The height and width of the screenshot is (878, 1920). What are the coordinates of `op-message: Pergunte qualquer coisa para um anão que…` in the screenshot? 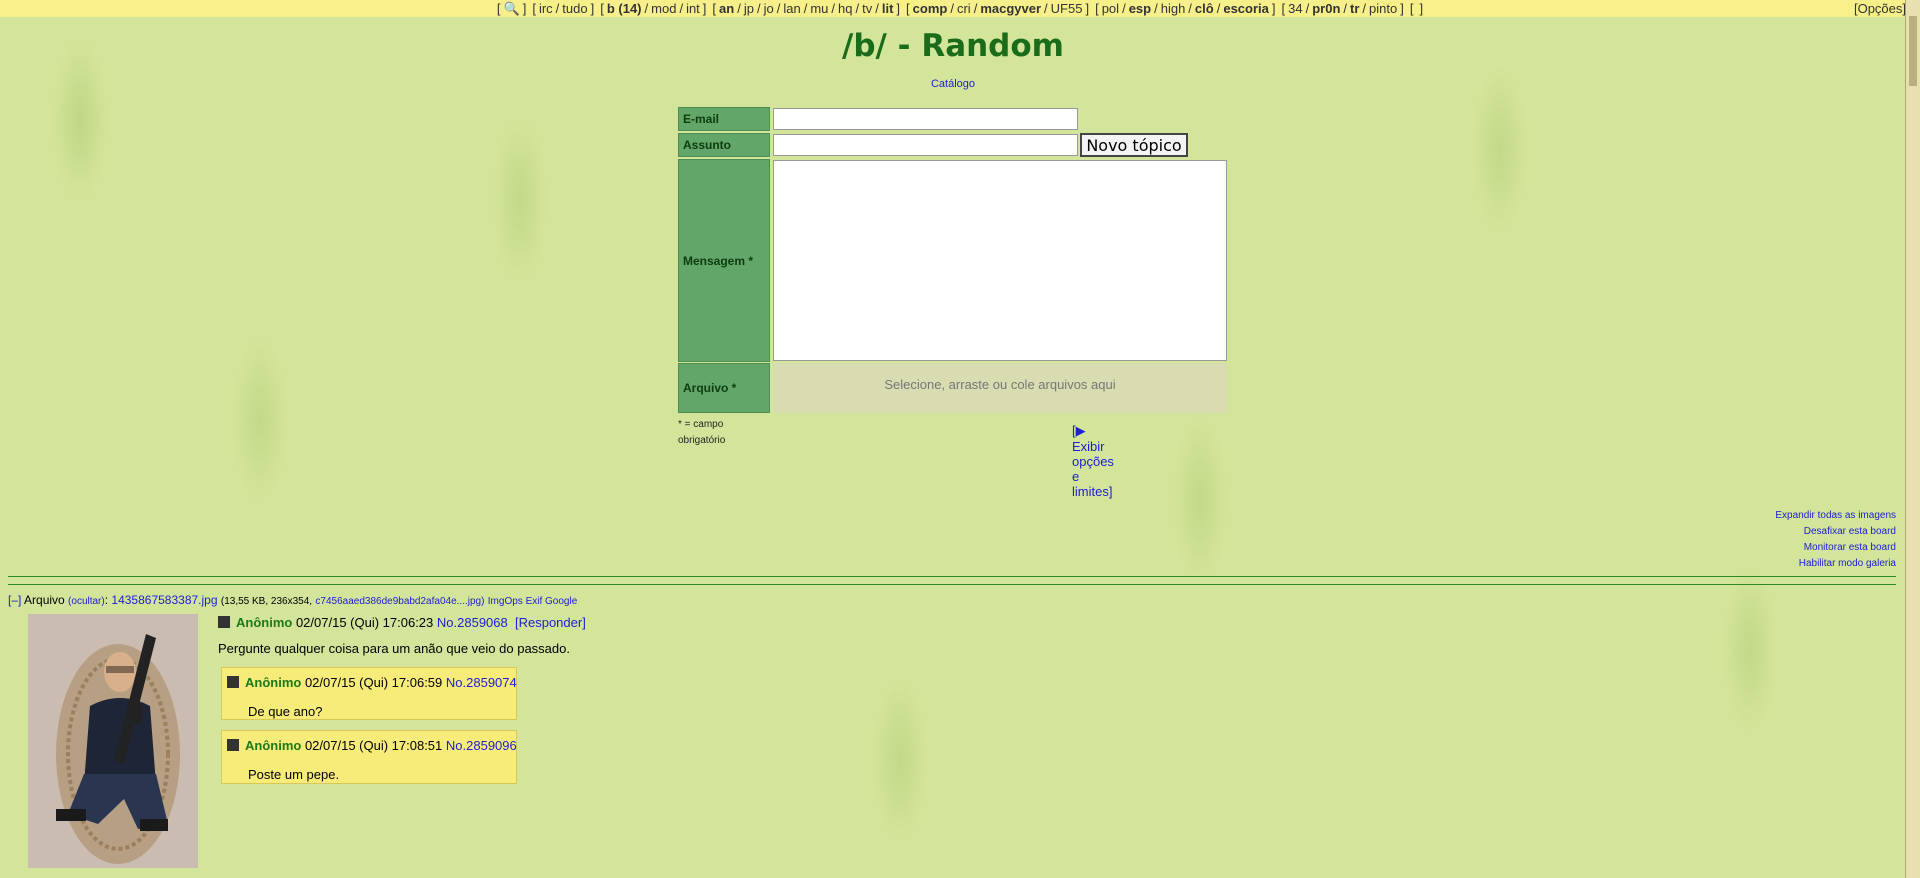 It's located at (394, 648).